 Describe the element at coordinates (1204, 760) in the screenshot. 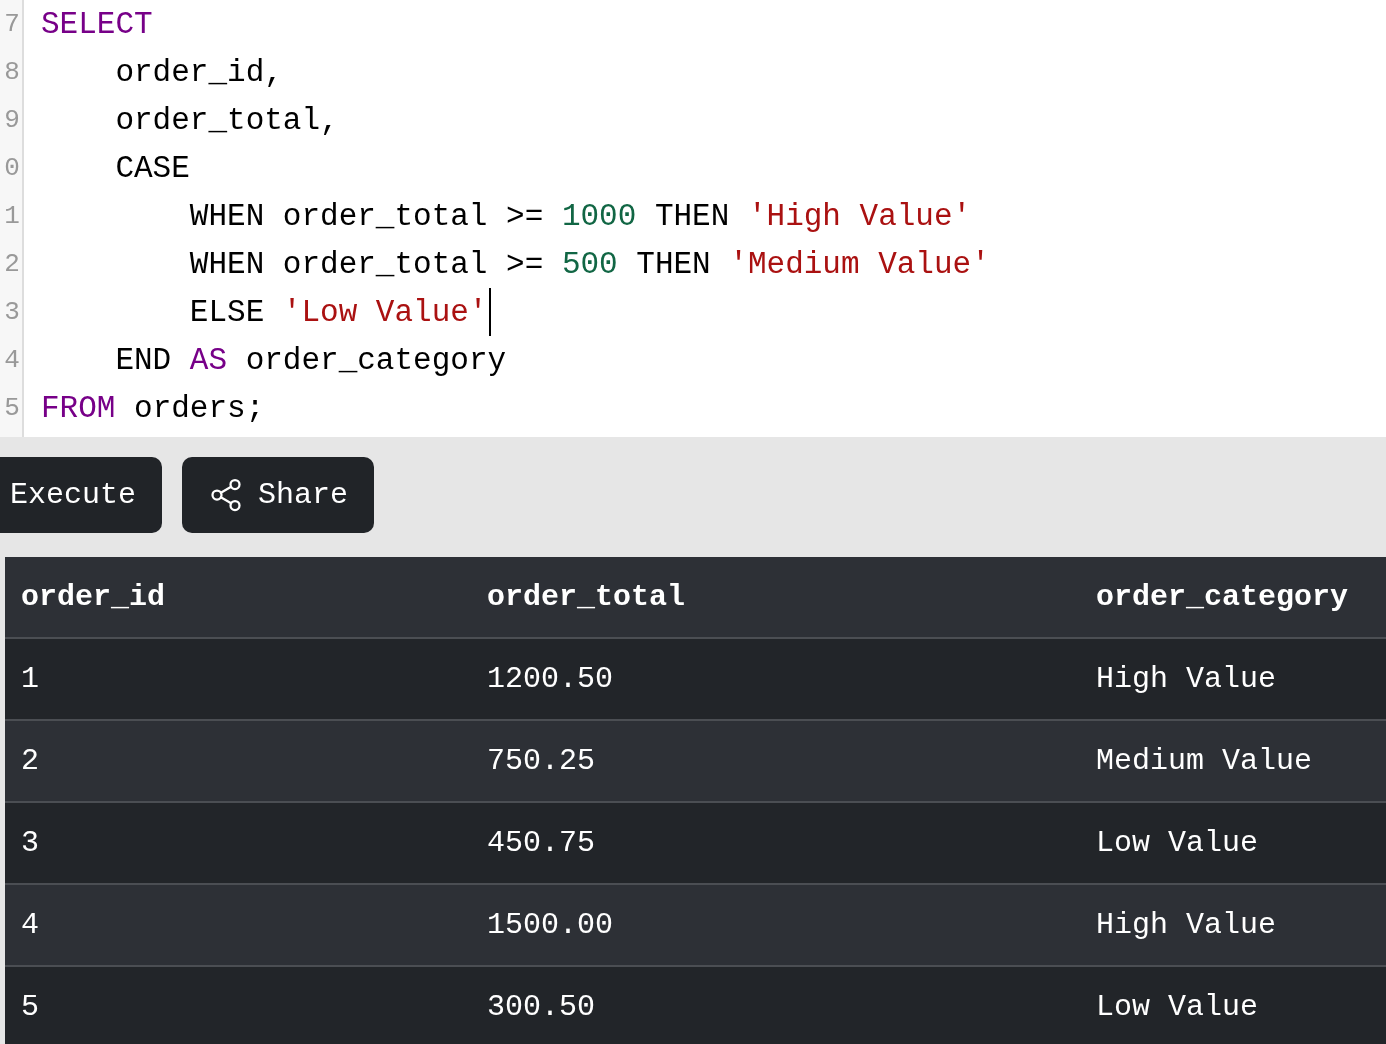

I see `table-cell: Medium Value` at that location.